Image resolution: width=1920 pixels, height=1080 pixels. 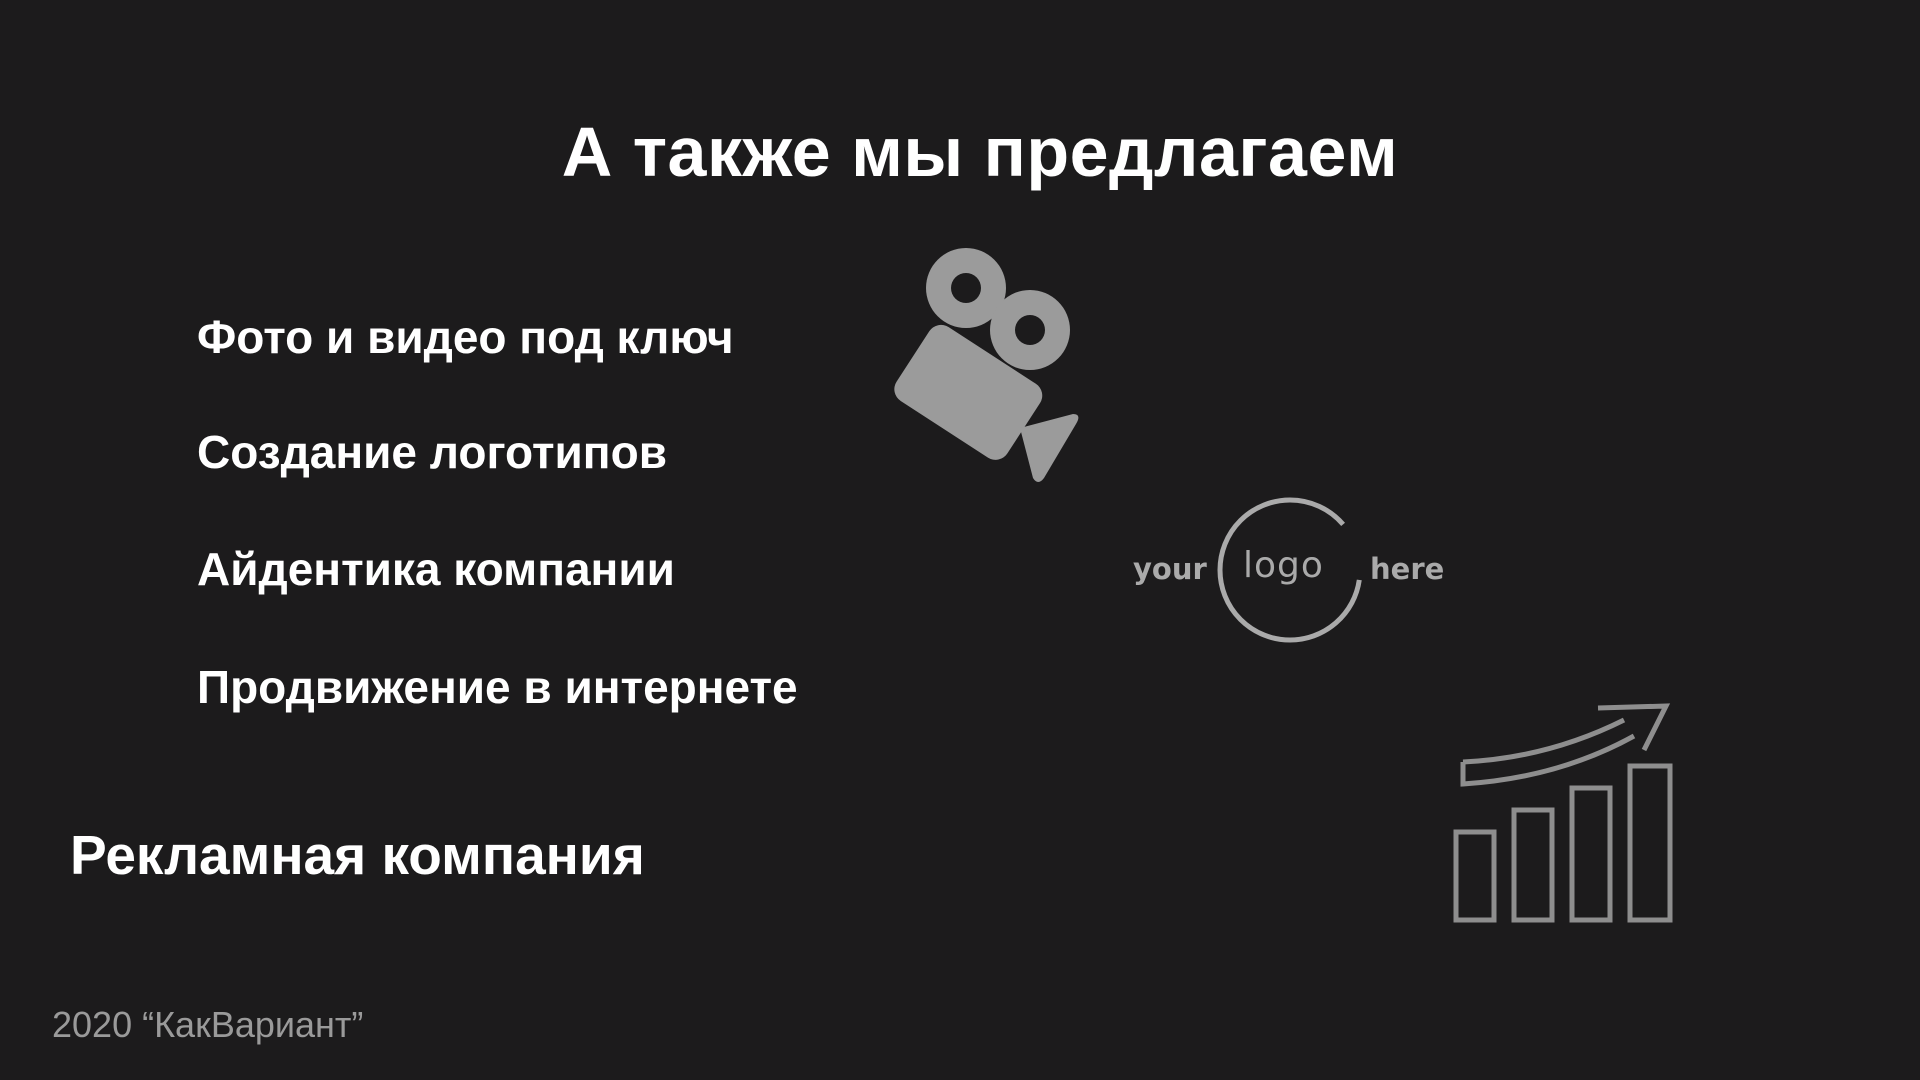 What do you see at coordinates (1407, 569) in the screenshot?
I see `logo-text-here: here` at bounding box center [1407, 569].